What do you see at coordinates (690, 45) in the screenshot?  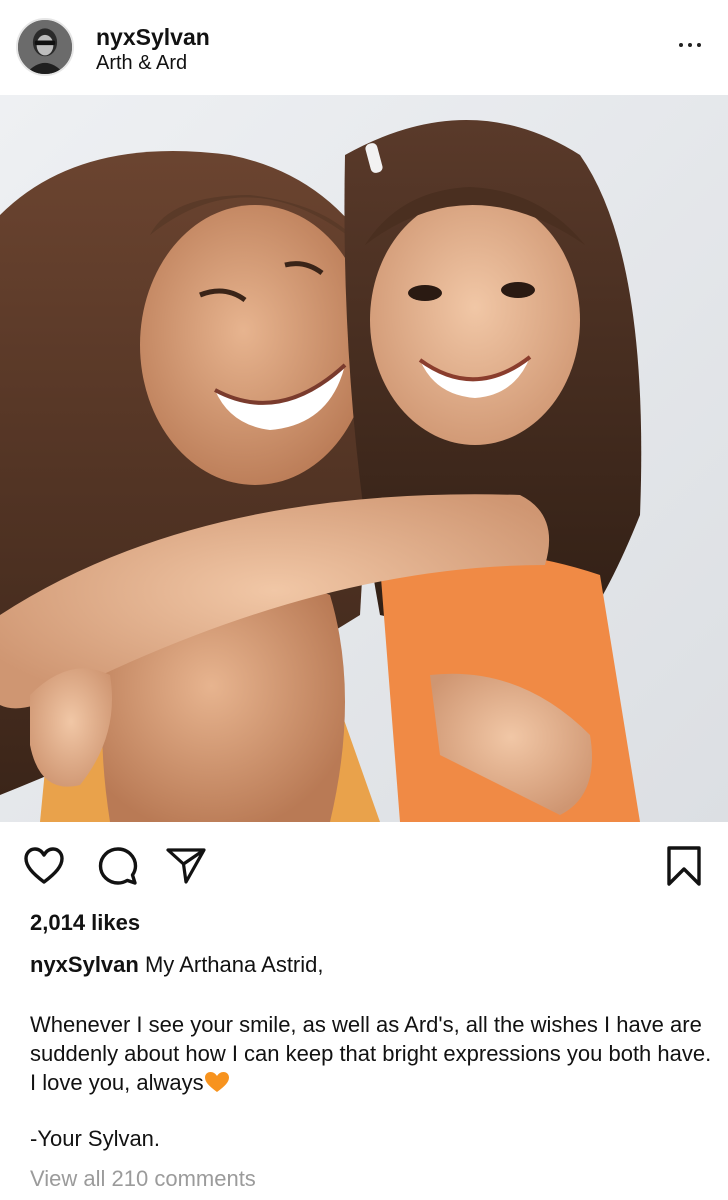 I see `more-options-button` at bounding box center [690, 45].